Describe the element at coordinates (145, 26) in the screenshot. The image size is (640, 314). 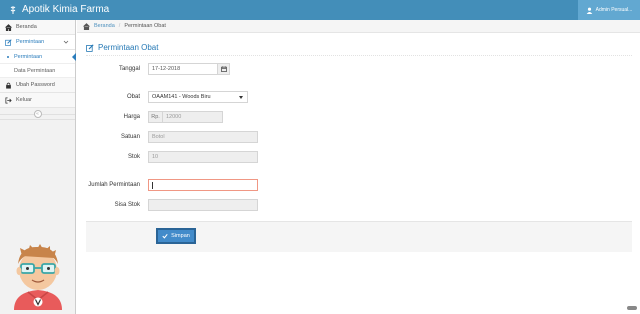
I see `breadcrumb-current: Permintaan Obat` at that location.